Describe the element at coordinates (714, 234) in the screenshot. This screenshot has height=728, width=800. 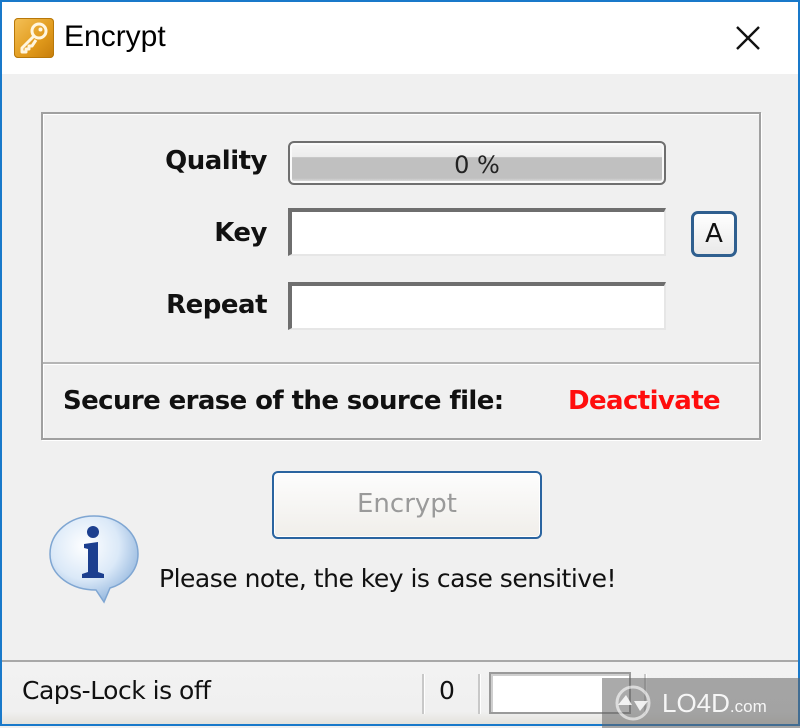
I see `virtual-keyboard-button: A` at that location.